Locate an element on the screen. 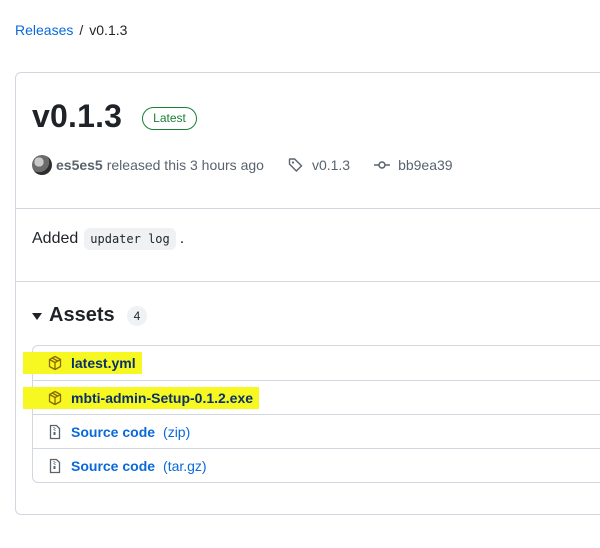 This screenshot has width=600, height=548. commit-link: bb9ea39 is located at coordinates (413, 165).